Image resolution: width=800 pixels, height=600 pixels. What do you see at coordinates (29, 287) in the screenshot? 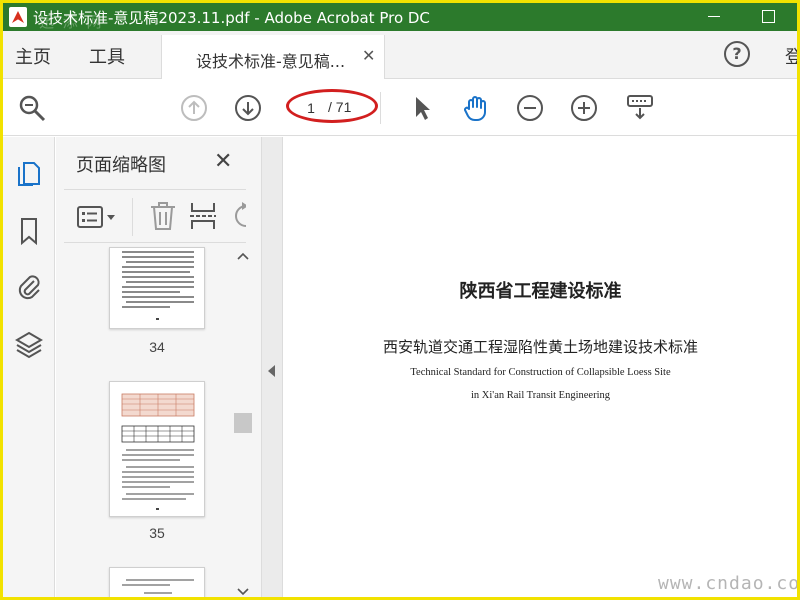
I see `attachment-icon` at bounding box center [29, 287].